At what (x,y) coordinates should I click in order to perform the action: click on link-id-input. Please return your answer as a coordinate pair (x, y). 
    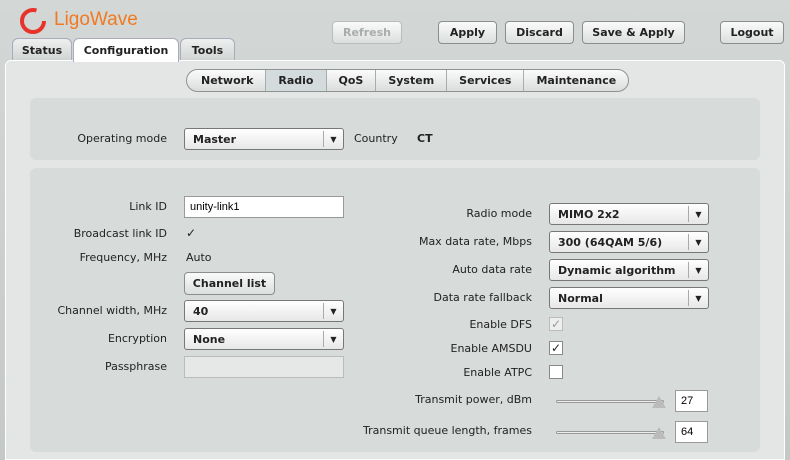
    Looking at the image, I should click on (264, 207).